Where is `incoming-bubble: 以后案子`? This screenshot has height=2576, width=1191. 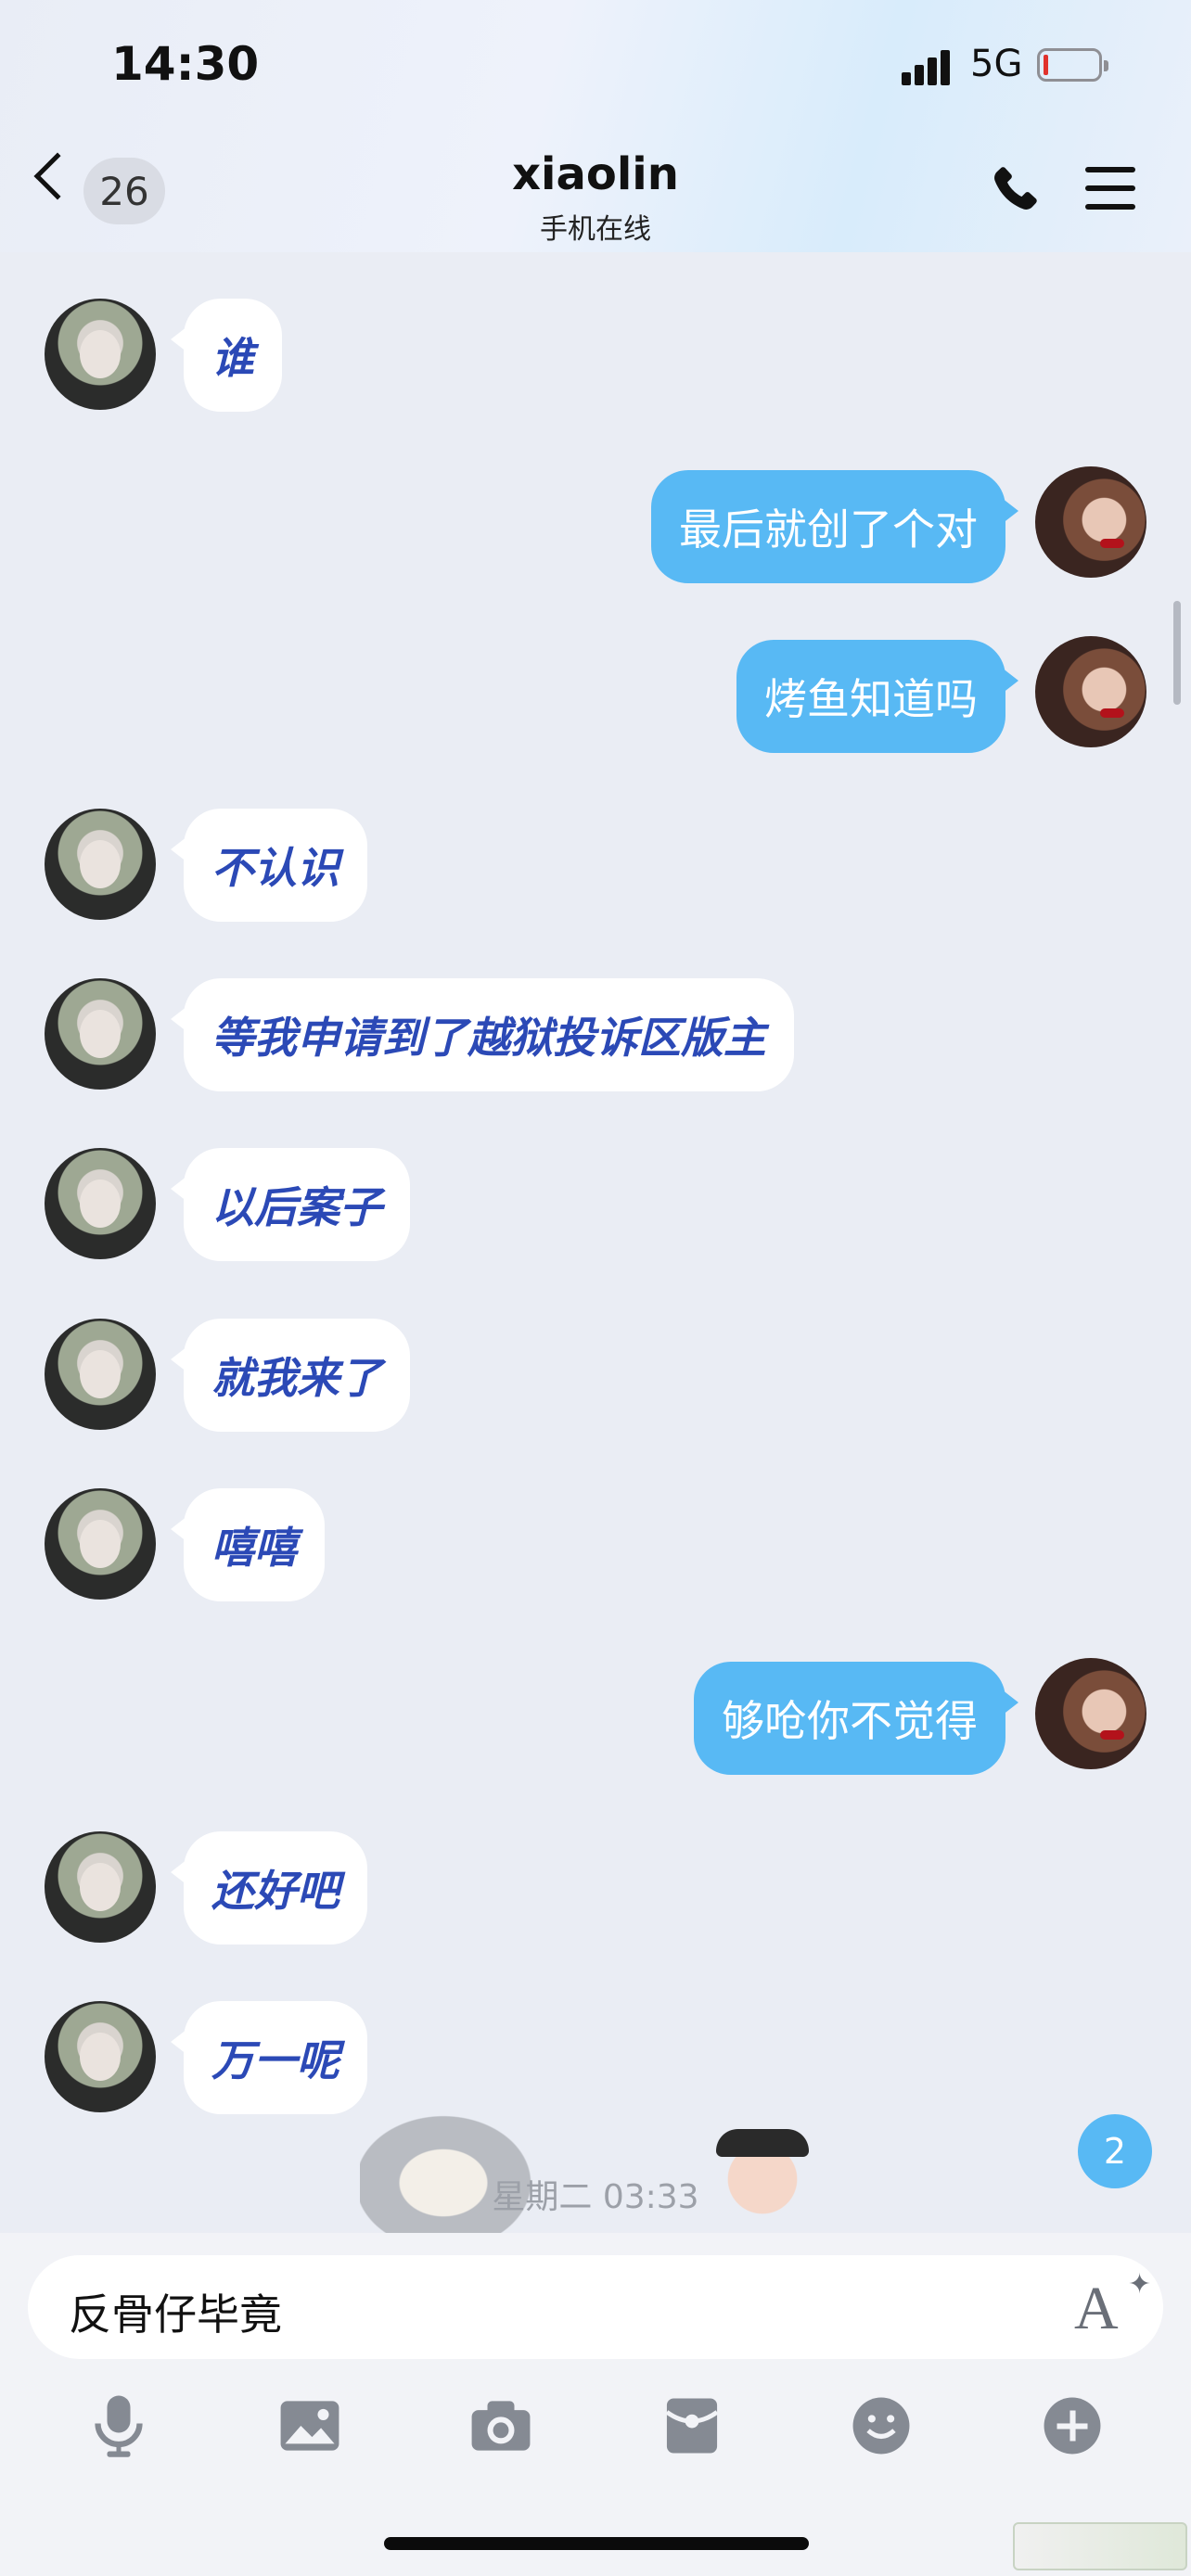 incoming-bubble: 以后案子 is located at coordinates (290, 1204).